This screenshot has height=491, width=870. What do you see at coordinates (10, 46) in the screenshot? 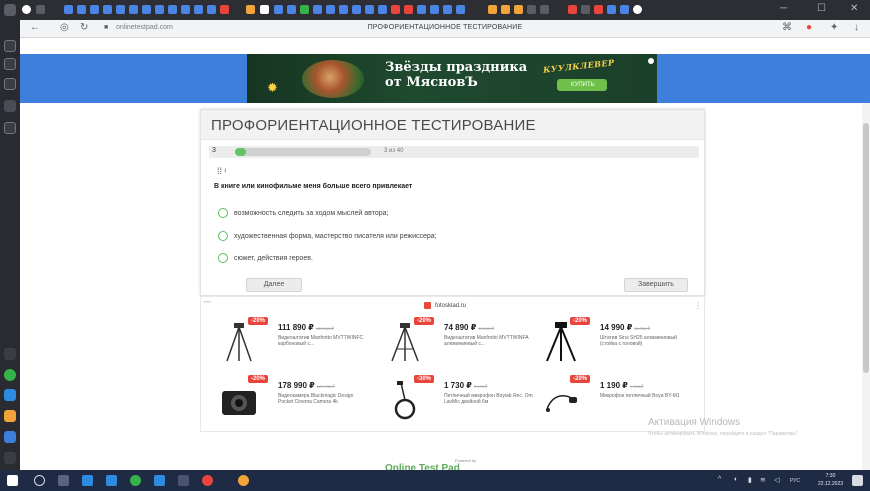
I see `history-icon` at bounding box center [10, 46].